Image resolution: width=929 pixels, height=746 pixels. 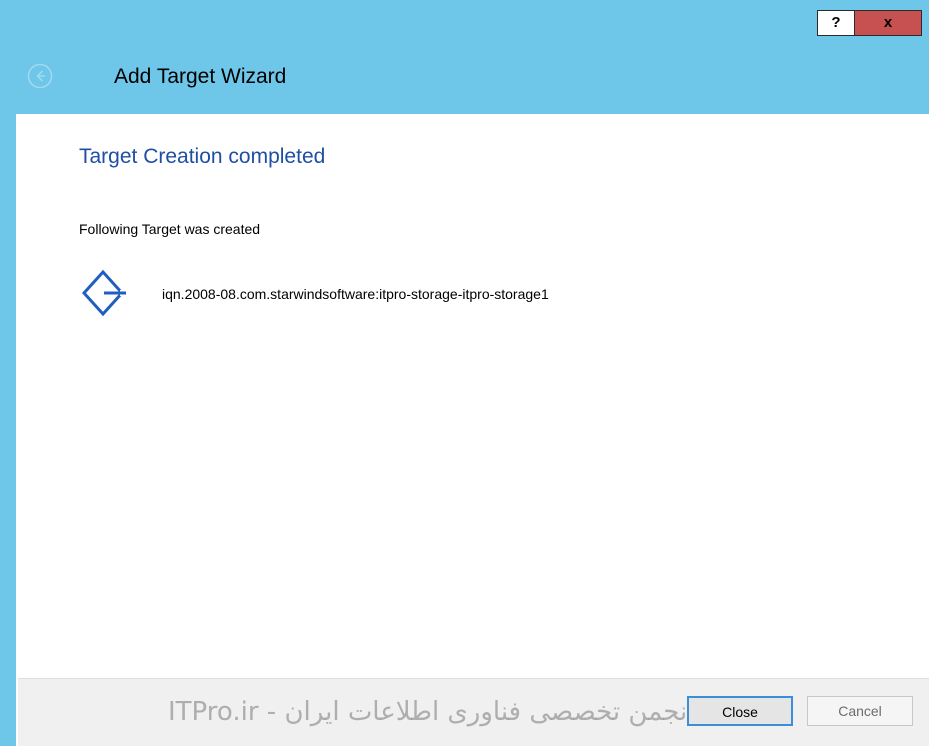 What do you see at coordinates (170, 229) in the screenshot?
I see `info-text: Following Target was created` at bounding box center [170, 229].